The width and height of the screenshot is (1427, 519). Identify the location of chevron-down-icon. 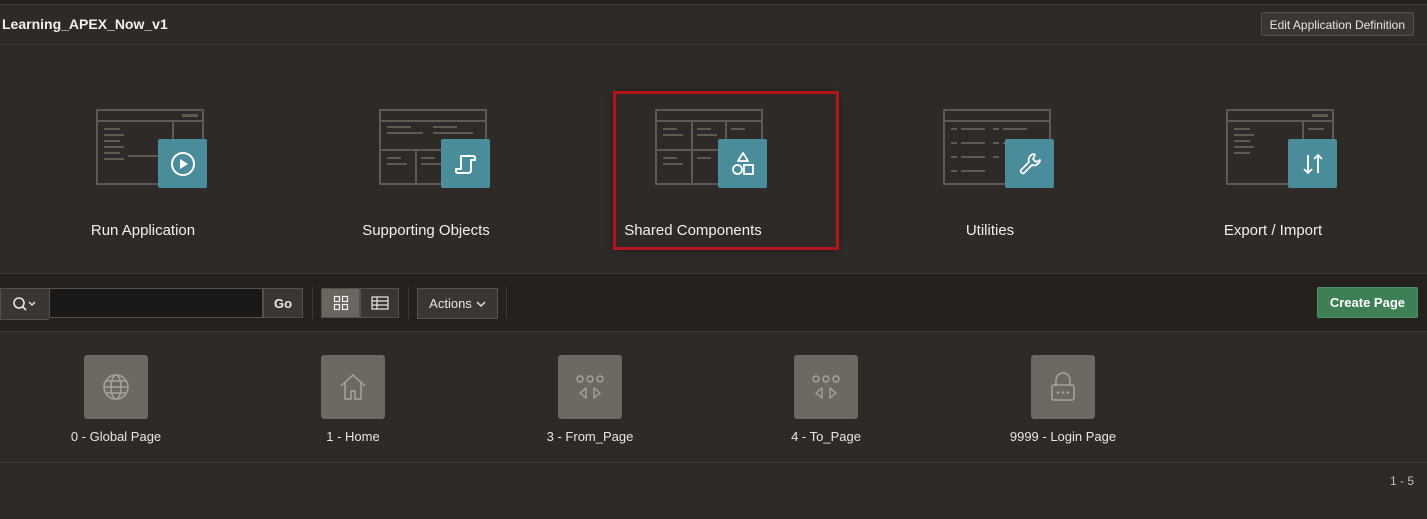
(481, 304).